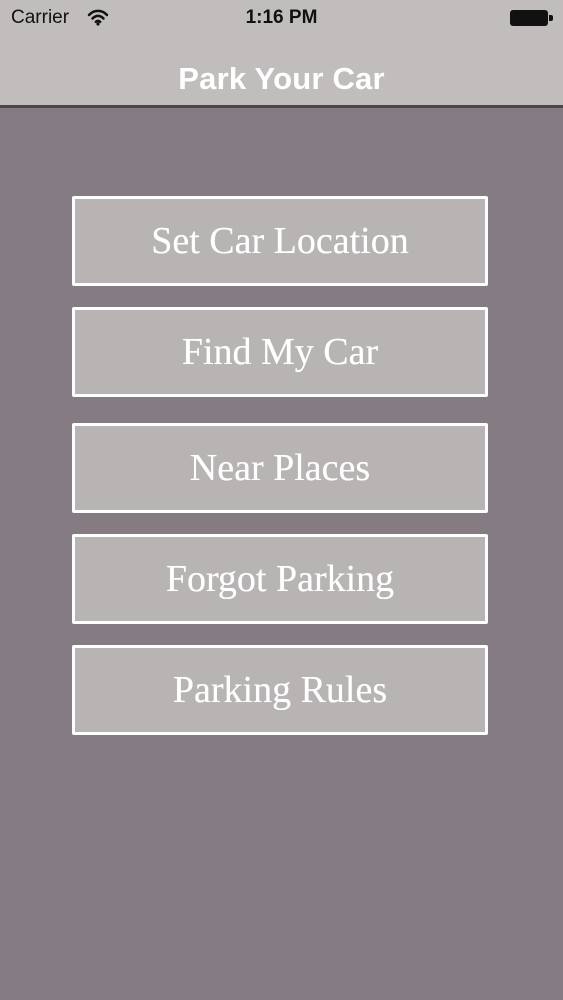  I want to click on battery-icon, so click(531, 18).